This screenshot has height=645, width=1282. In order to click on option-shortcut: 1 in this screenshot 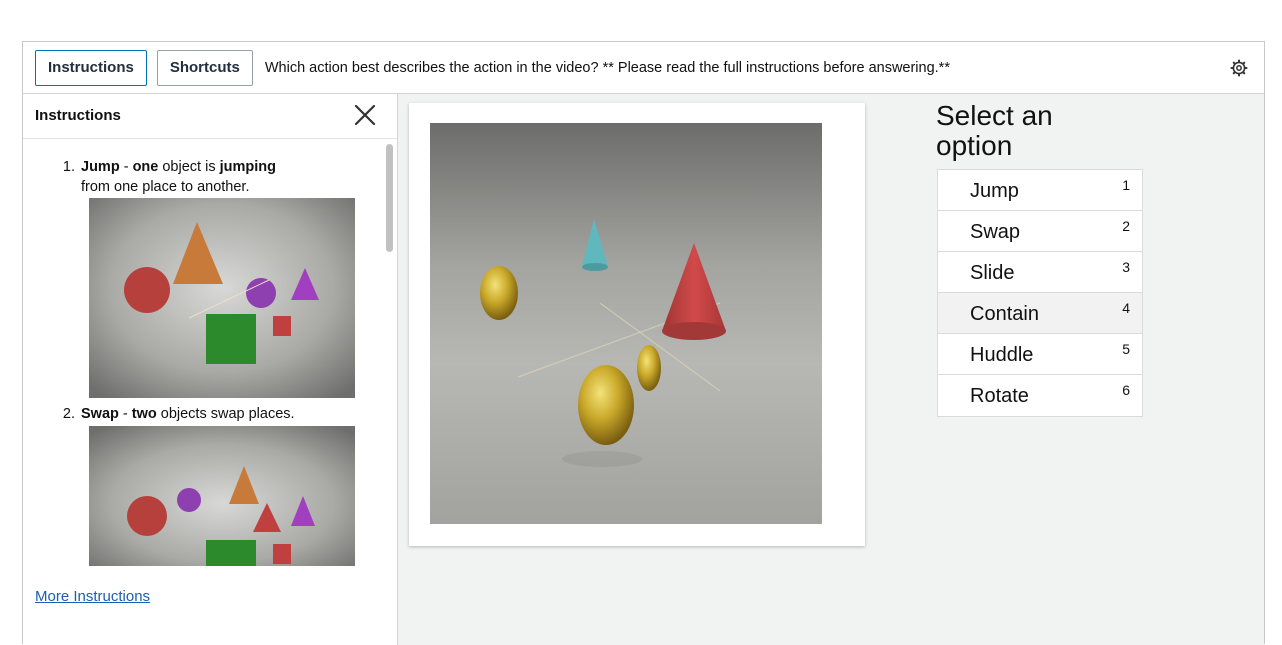, I will do `click(1126, 185)`.